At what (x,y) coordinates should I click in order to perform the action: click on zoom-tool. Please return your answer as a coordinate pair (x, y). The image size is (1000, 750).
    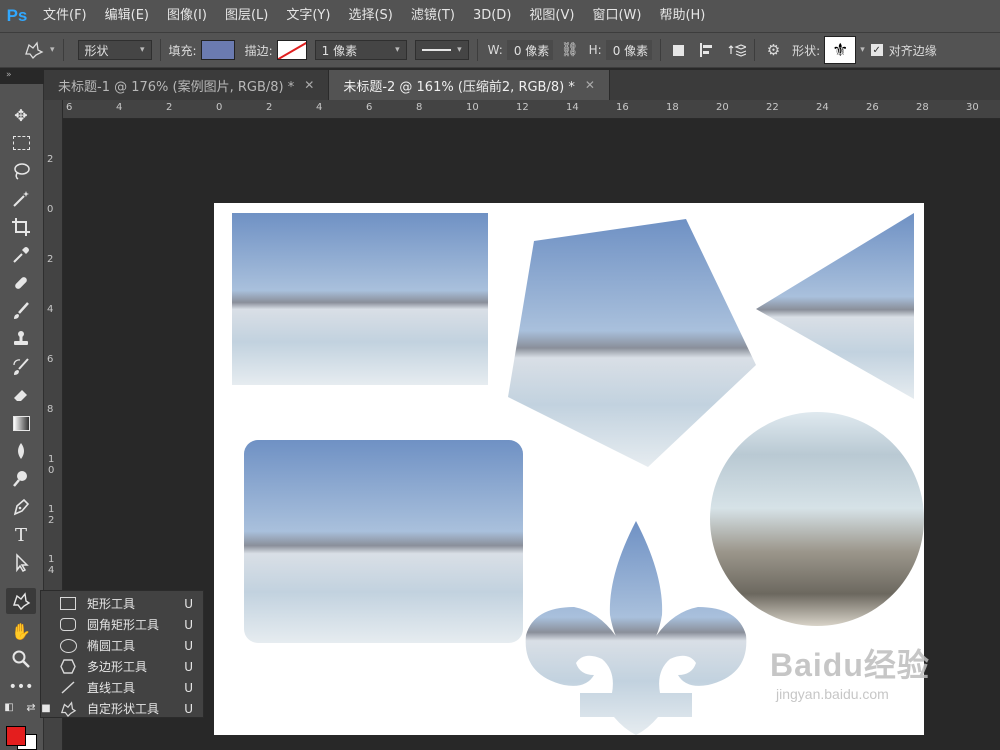
    Looking at the image, I should click on (21, 659).